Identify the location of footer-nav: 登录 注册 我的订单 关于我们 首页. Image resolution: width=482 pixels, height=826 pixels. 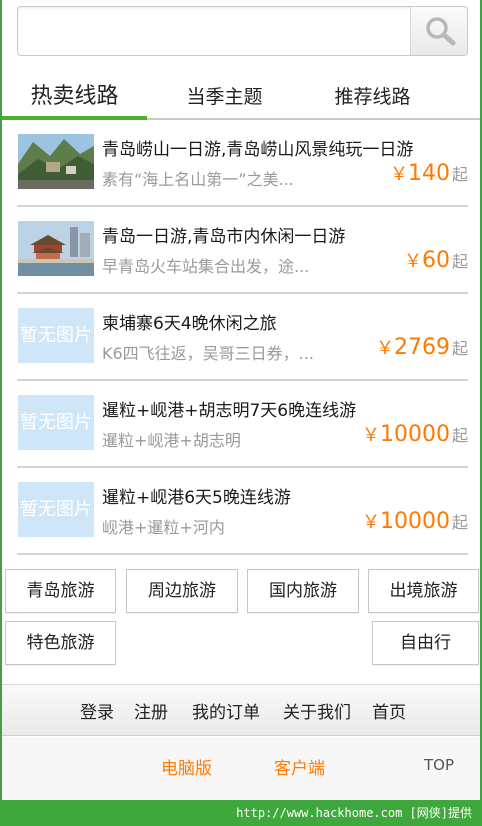
(241, 710).